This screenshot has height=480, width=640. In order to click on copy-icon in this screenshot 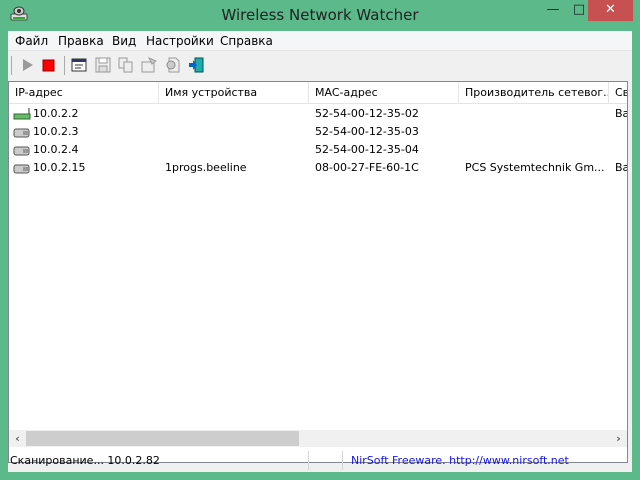, I will do `click(126, 65)`.